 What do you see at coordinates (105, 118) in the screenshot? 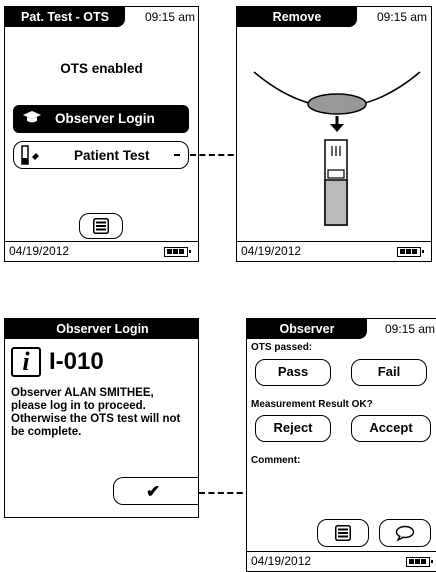
I see `observer-login-label: Observer Login` at bounding box center [105, 118].